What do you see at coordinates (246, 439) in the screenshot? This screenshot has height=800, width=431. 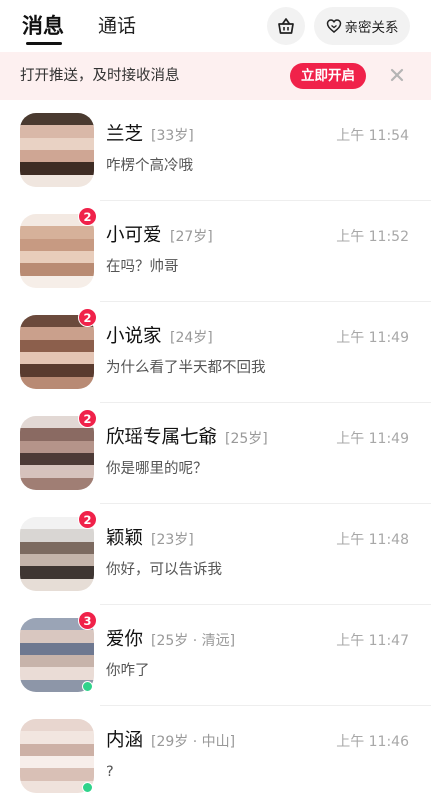 I see `contact-age: [25岁]` at bounding box center [246, 439].